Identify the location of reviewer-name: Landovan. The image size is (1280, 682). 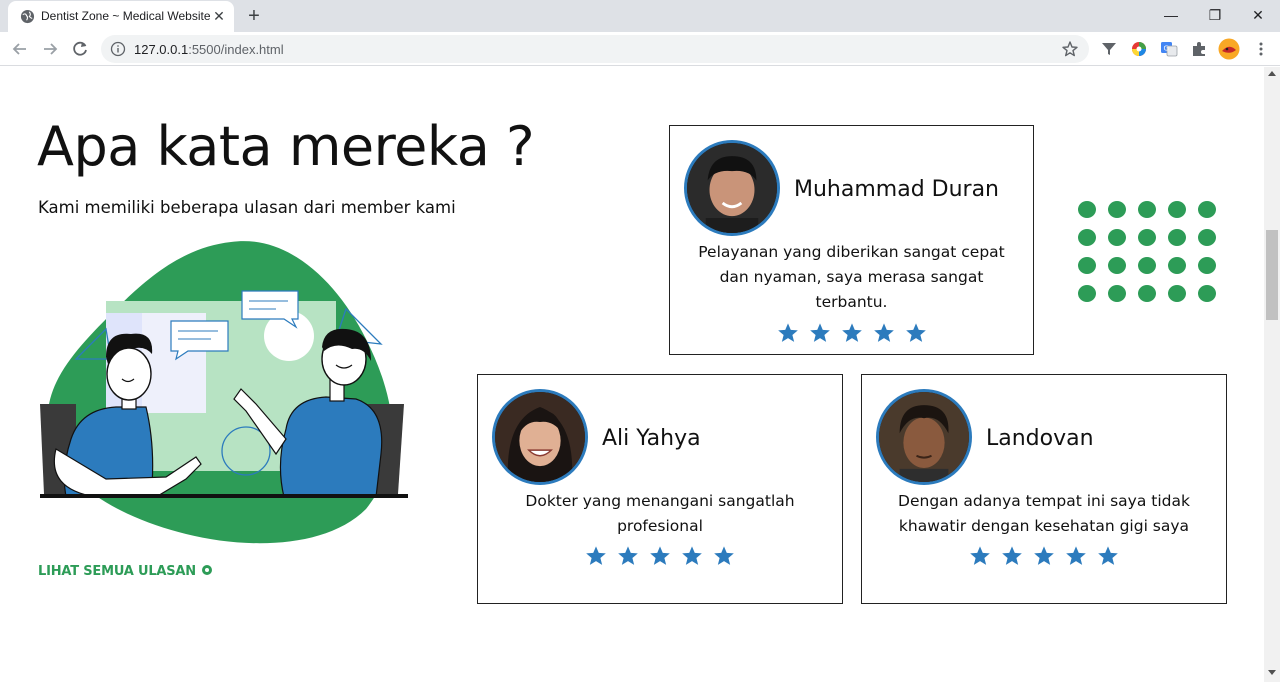
(1040, 438).